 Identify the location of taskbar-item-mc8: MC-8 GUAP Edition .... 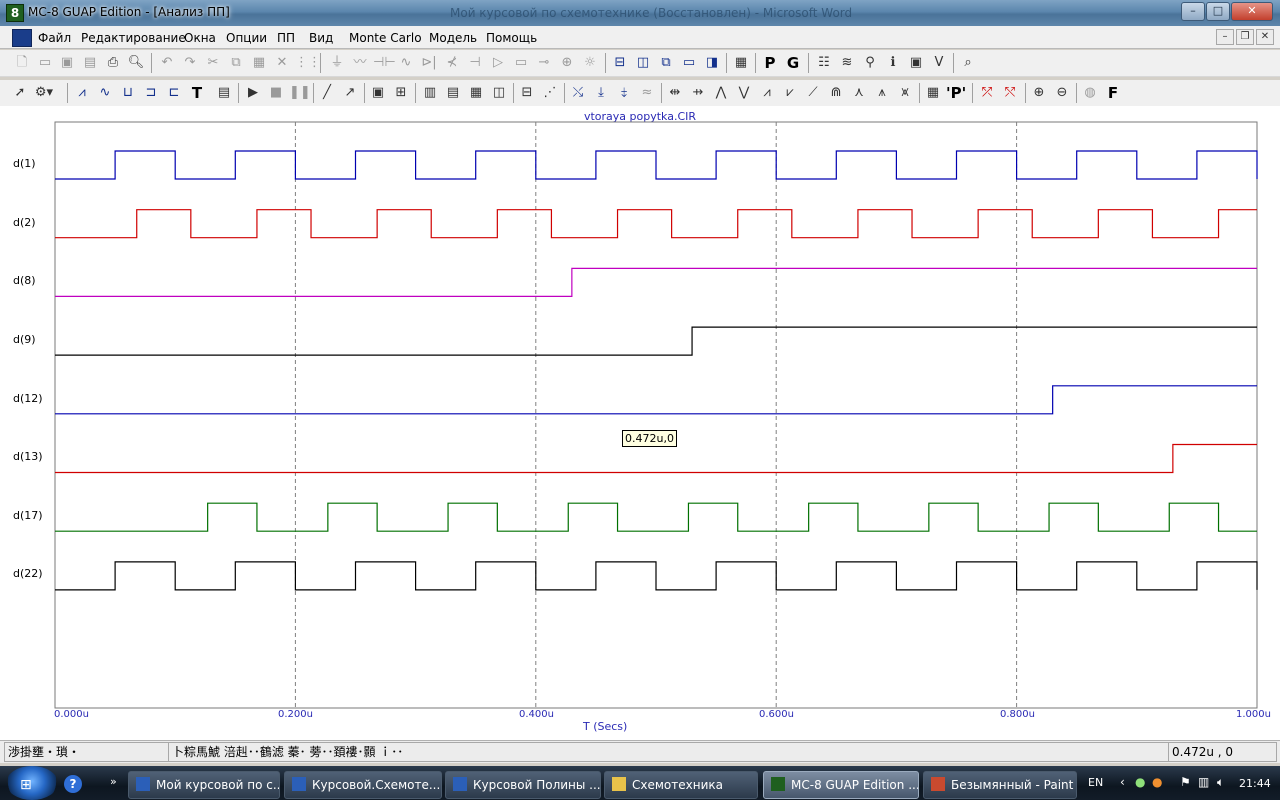
(841, 785).